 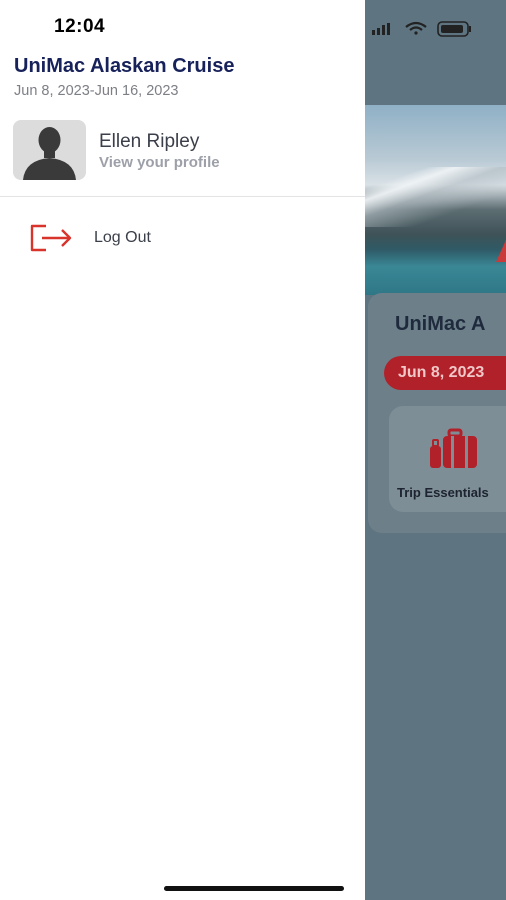 I want to click on profile-row: Ellen Ripley View your profile, so click(x=182, y=152).